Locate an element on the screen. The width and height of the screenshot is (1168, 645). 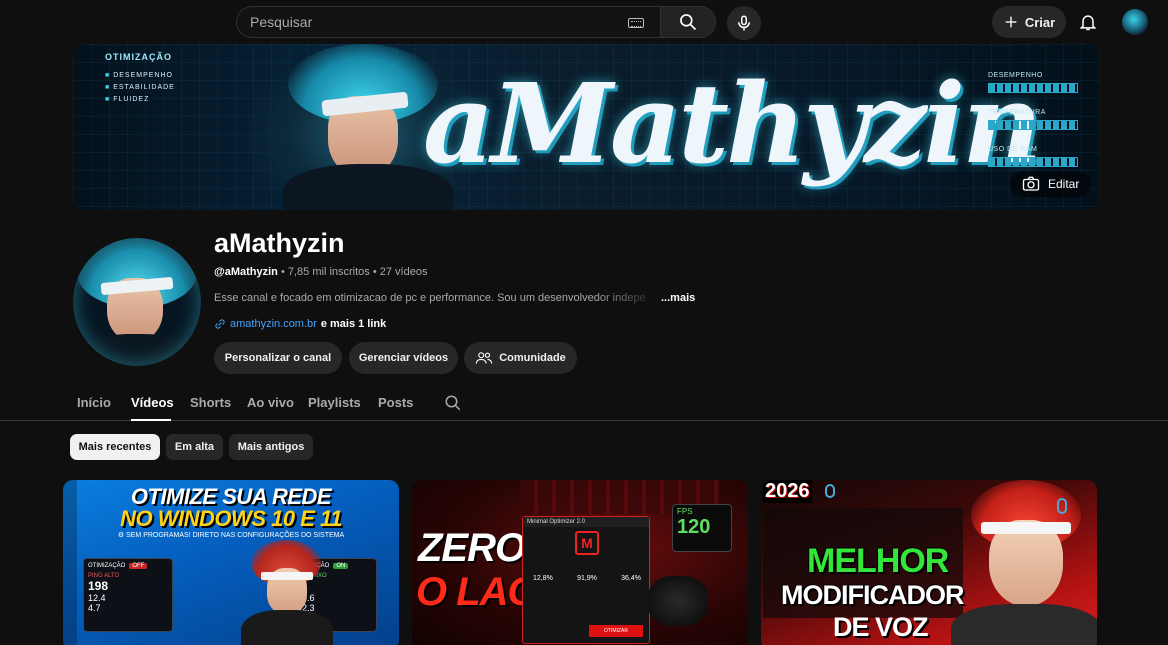
ping-value: 198 is located at coordinates (98, 586).